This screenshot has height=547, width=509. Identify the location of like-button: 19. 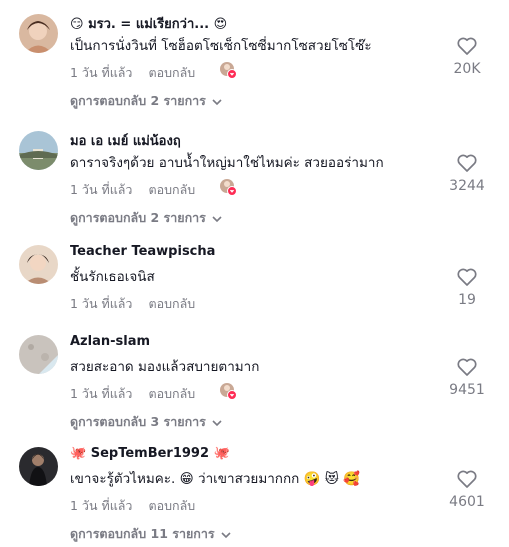
(467, 288).